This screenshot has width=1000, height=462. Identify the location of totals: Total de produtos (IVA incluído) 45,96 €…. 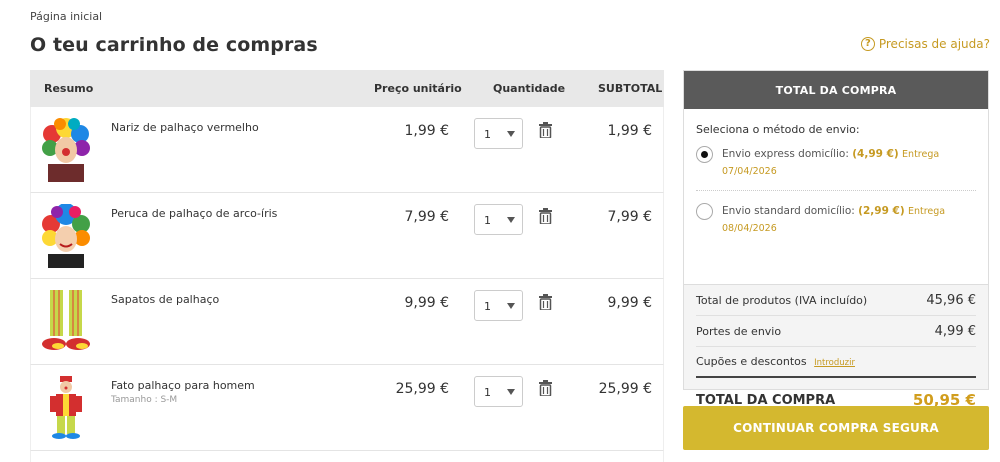
(836, 353).